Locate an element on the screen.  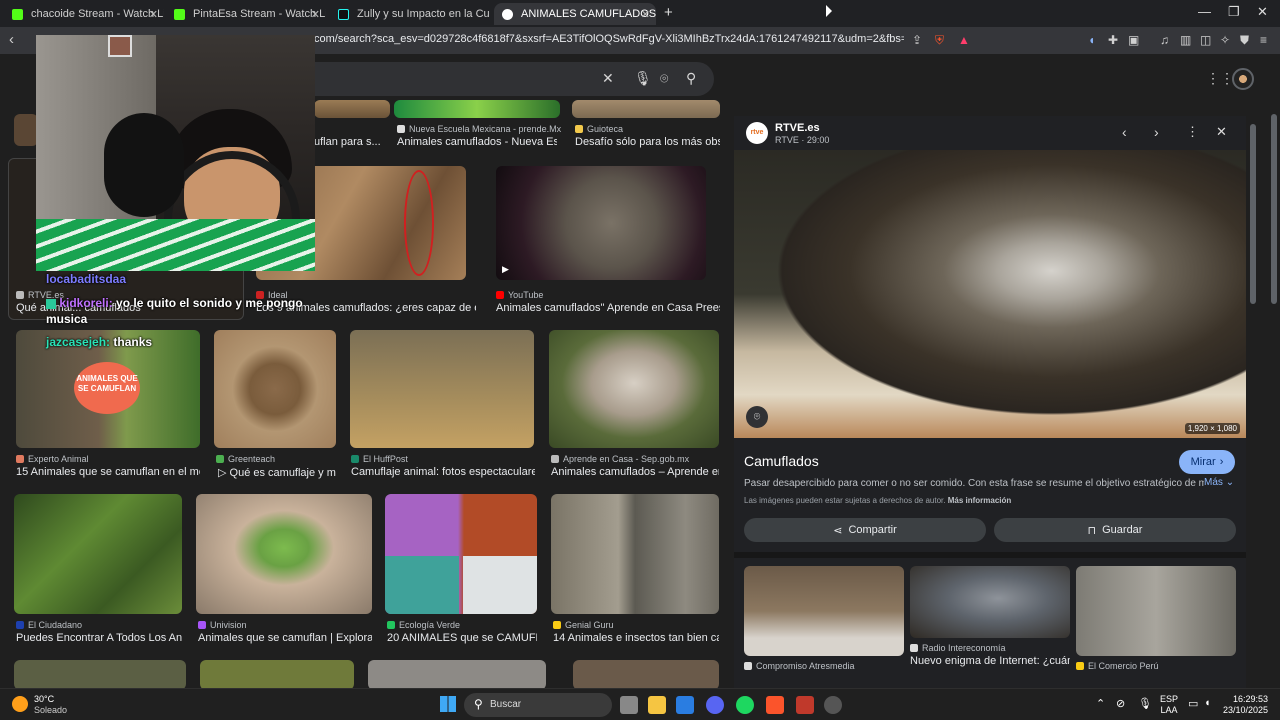
start-button is located at coordinates (448, 704).